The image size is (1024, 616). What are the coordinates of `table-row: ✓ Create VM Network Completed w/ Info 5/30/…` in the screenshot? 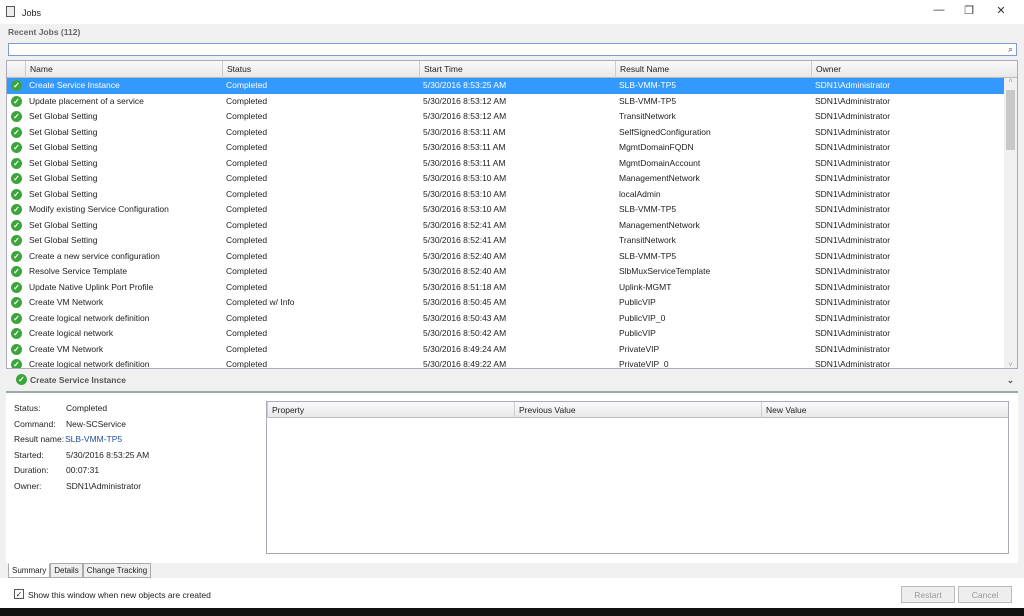 It's located at (506, 303).